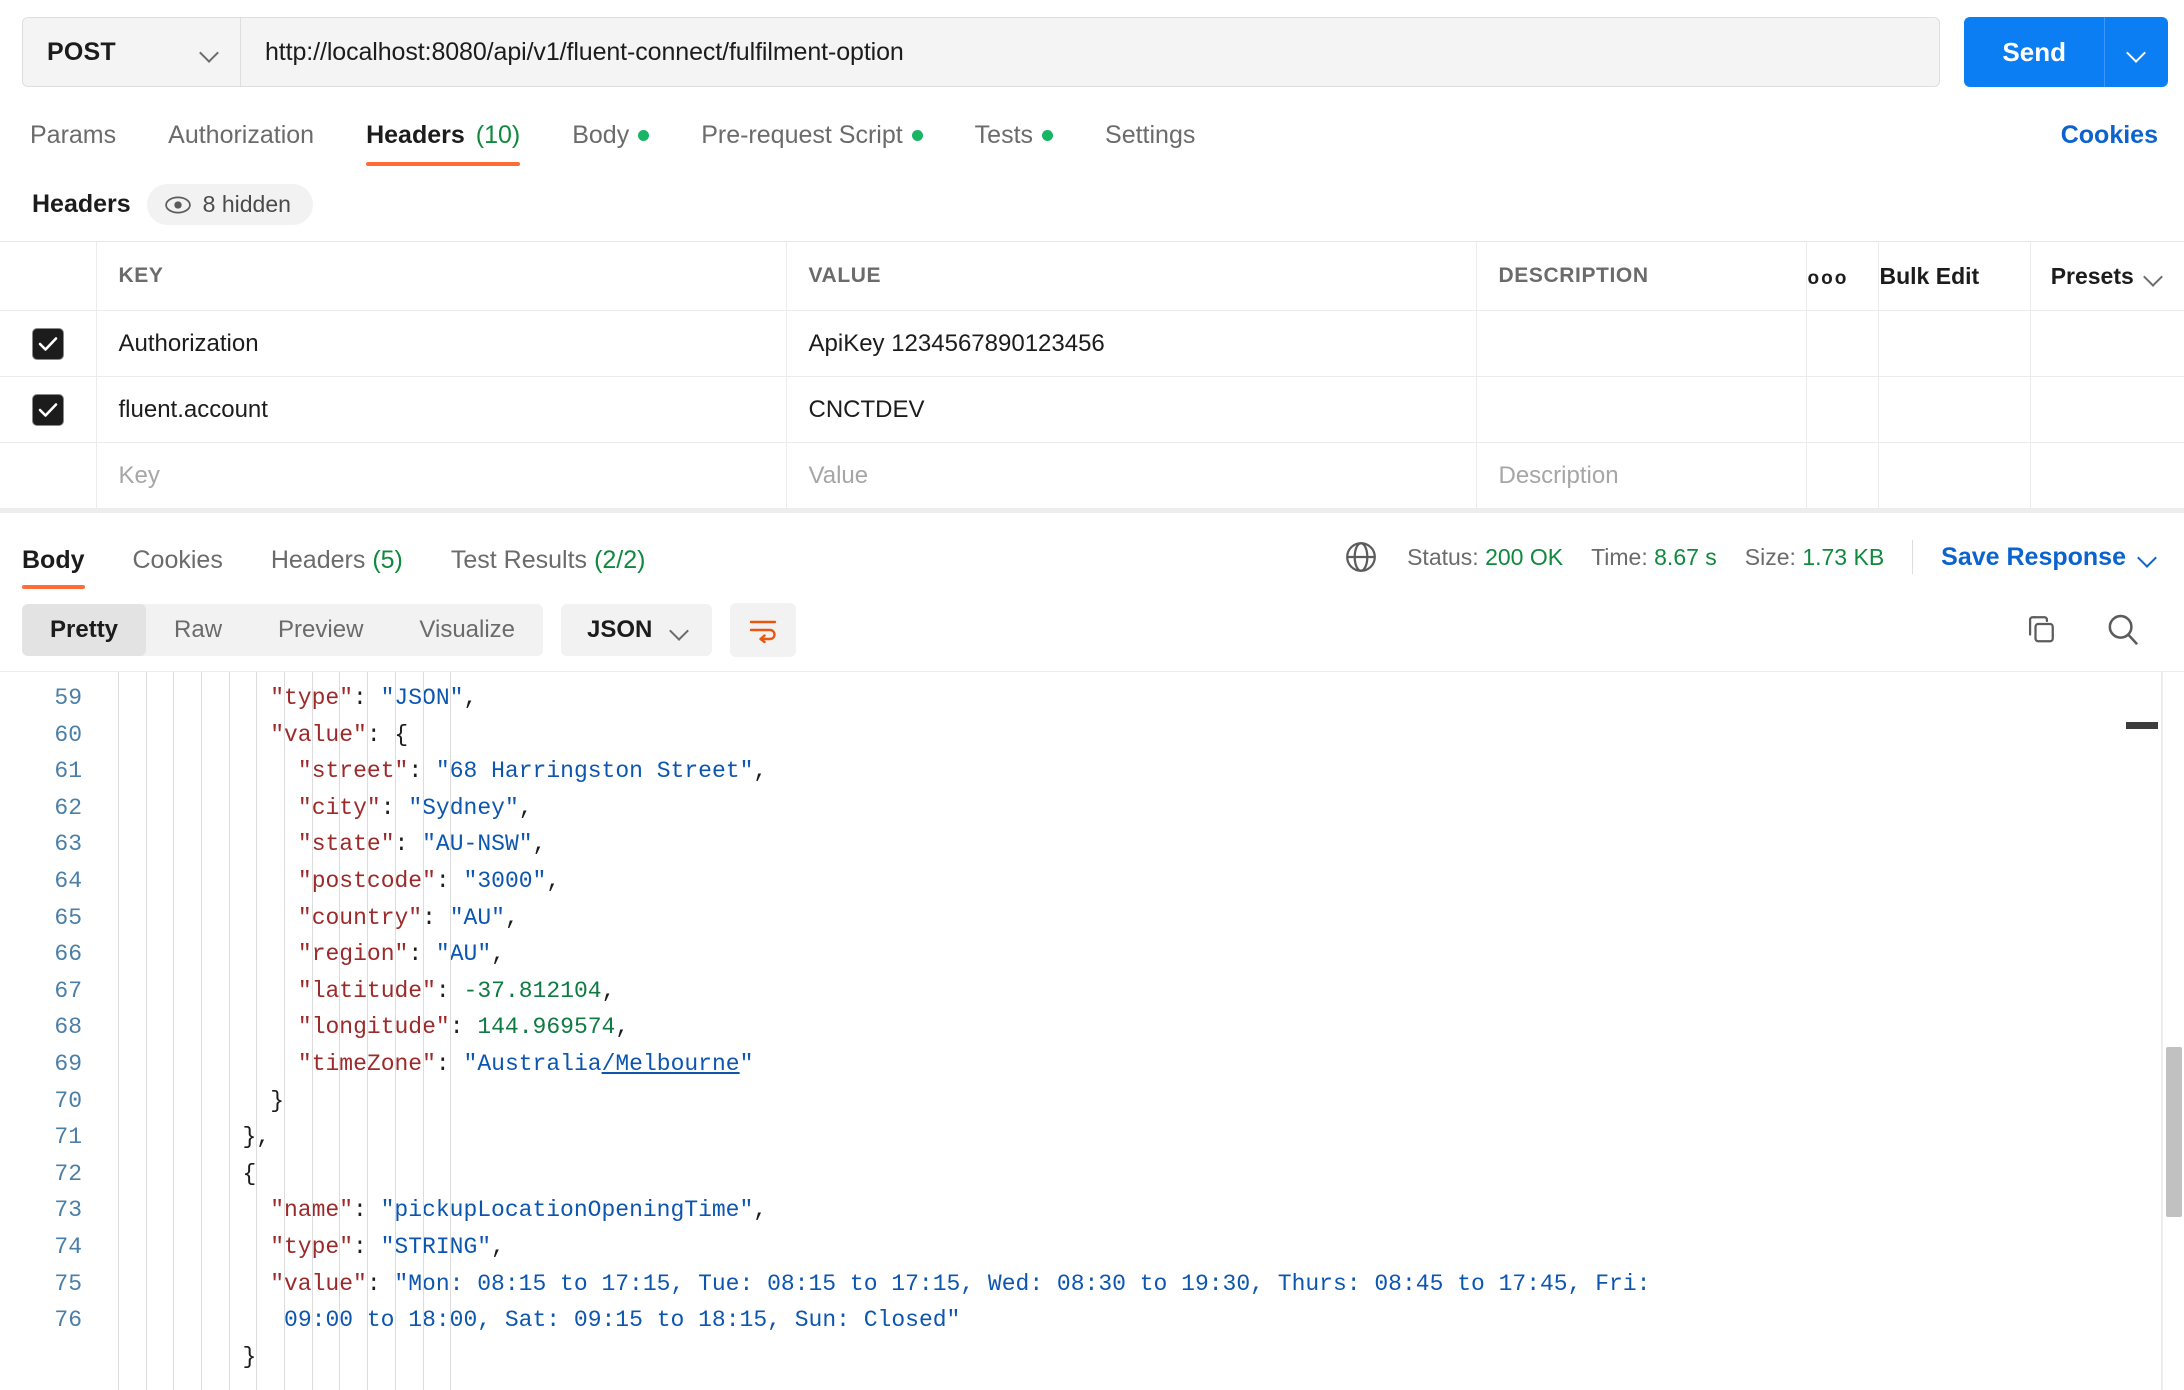 This screenshot has width=2184, height=1390. I want to click on view-mode-pretty: Pretty, so click(84, 630).